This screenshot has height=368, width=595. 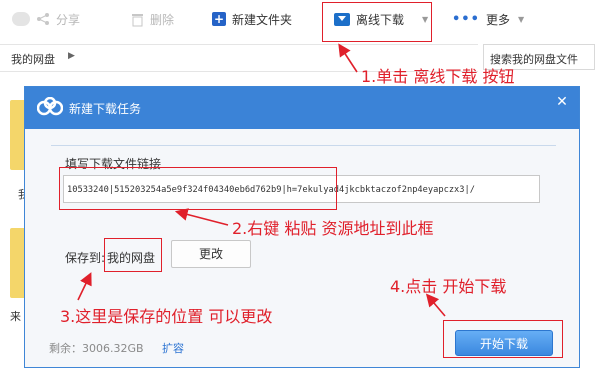 I want to click on annotation-step1: 1.单击 离线下载 按钮, so click(x=438, y=76).